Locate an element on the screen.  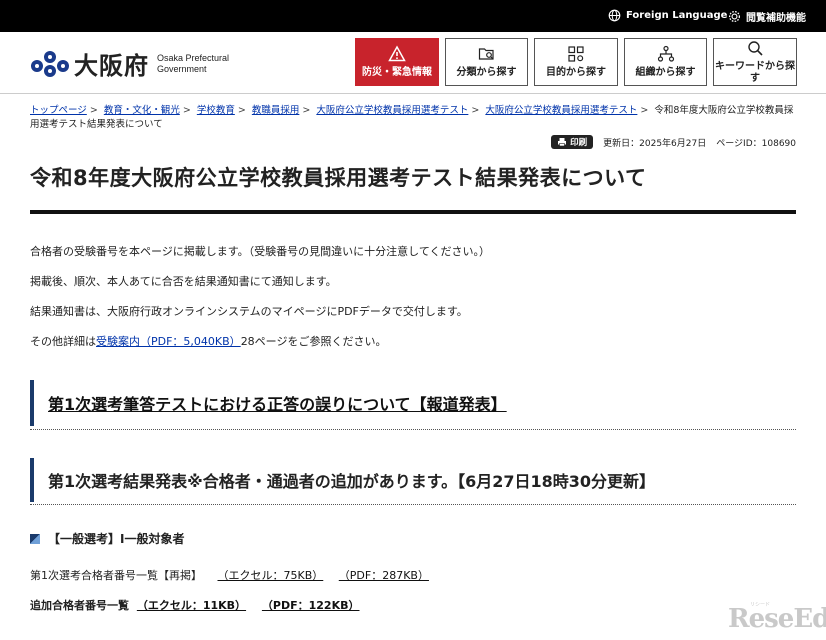
page-id: ページID：108690 is located at coordinates (756, 143).